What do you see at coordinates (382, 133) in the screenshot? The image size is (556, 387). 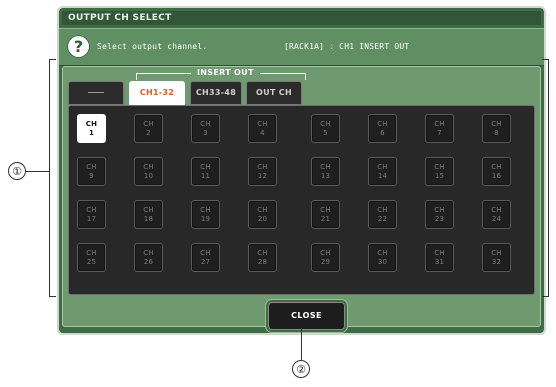 I see `channel-number: 6` at bounding box center [382, 133].